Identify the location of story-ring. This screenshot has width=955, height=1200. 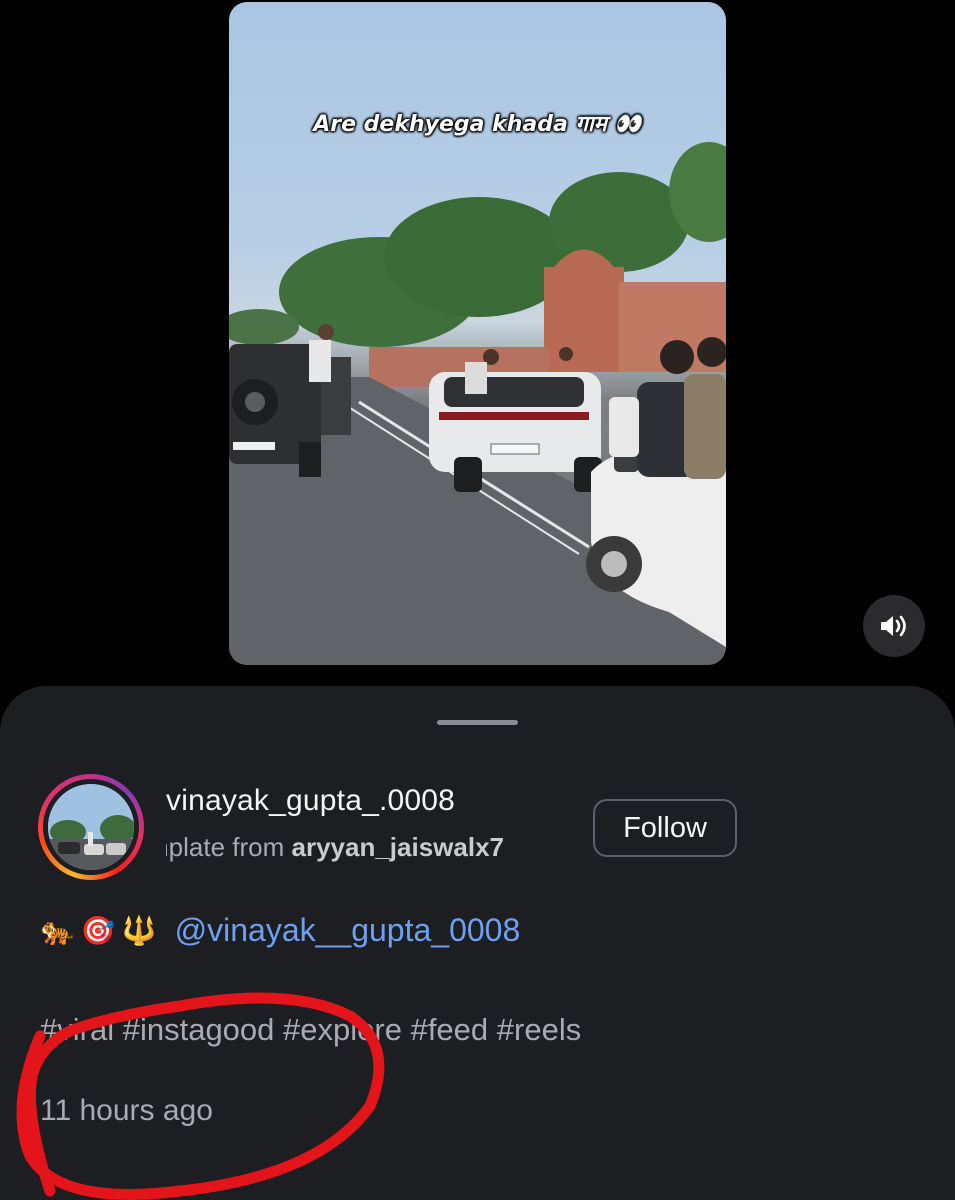
(91, 827).